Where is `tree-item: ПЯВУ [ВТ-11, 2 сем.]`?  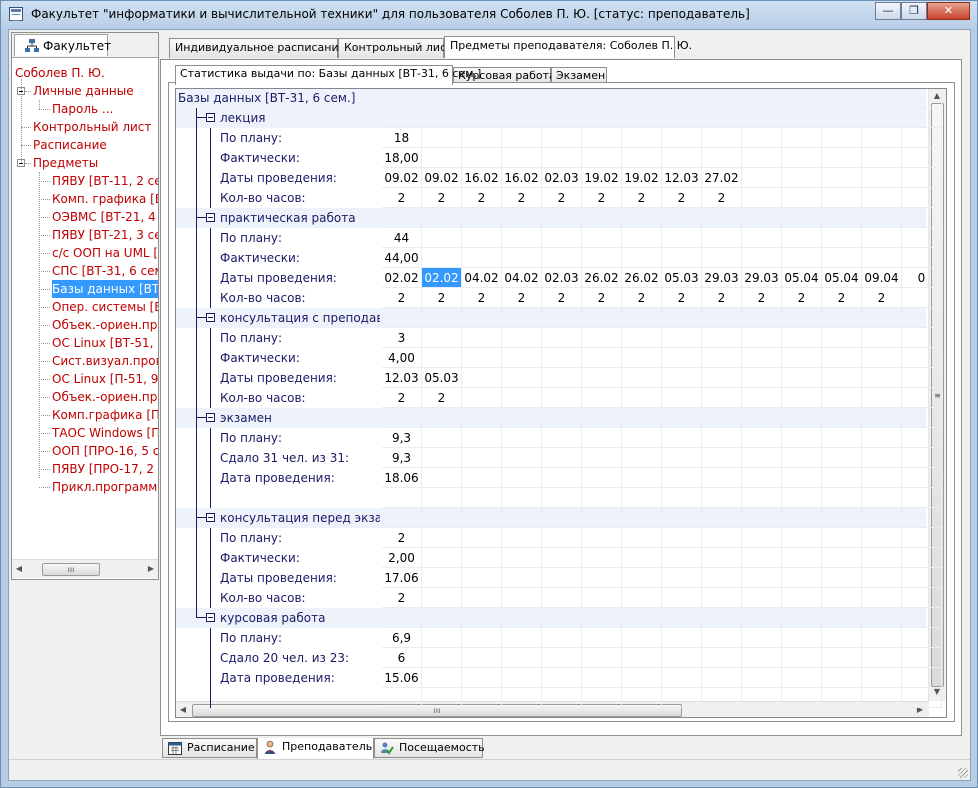
tree-item: ПЯВУ [ВТ-11, 2 сем.] is located at coordinates (105, 181).